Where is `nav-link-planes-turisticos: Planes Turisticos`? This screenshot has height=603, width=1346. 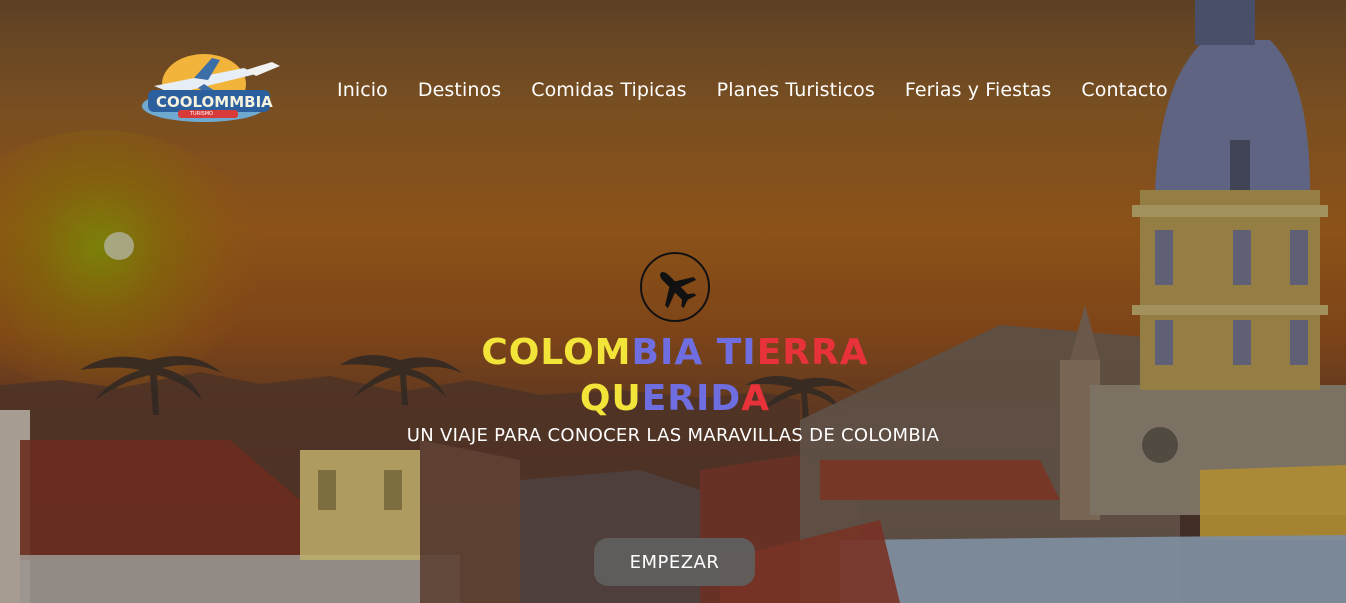
nav-link-planes-turisticos: Planes Turisticos is located at coordinates (796, 90).